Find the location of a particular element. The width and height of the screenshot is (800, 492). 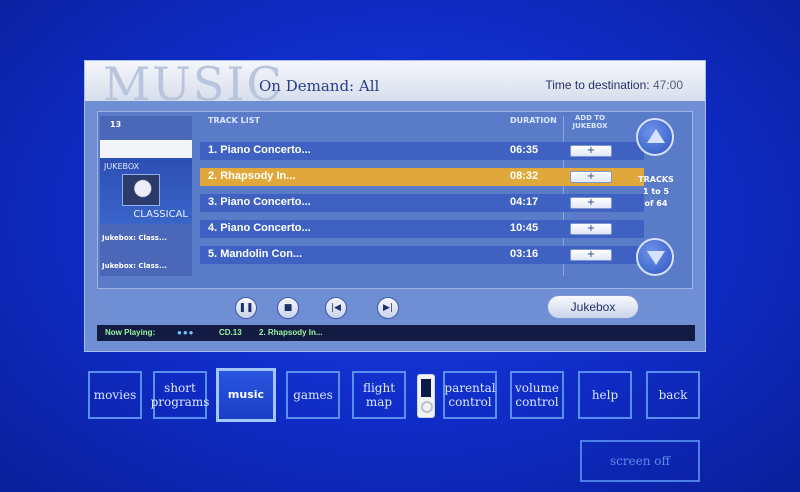

down-arrow-icon is located at coordinates (656, 258).